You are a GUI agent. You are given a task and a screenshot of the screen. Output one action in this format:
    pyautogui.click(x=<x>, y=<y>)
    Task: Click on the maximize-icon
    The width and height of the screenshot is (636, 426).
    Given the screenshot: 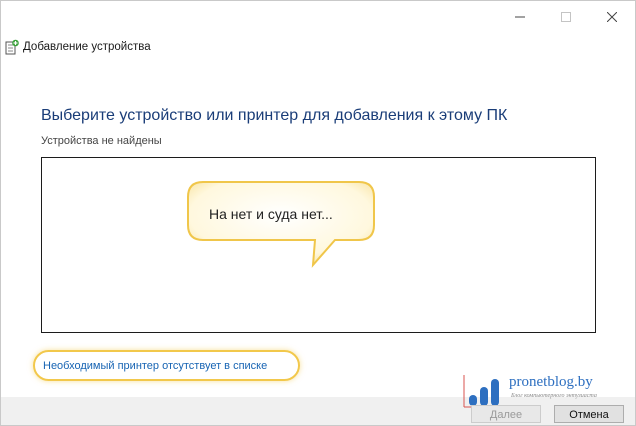 What is the action you would take?
    pyautogui.click(x=566, y=17)
    